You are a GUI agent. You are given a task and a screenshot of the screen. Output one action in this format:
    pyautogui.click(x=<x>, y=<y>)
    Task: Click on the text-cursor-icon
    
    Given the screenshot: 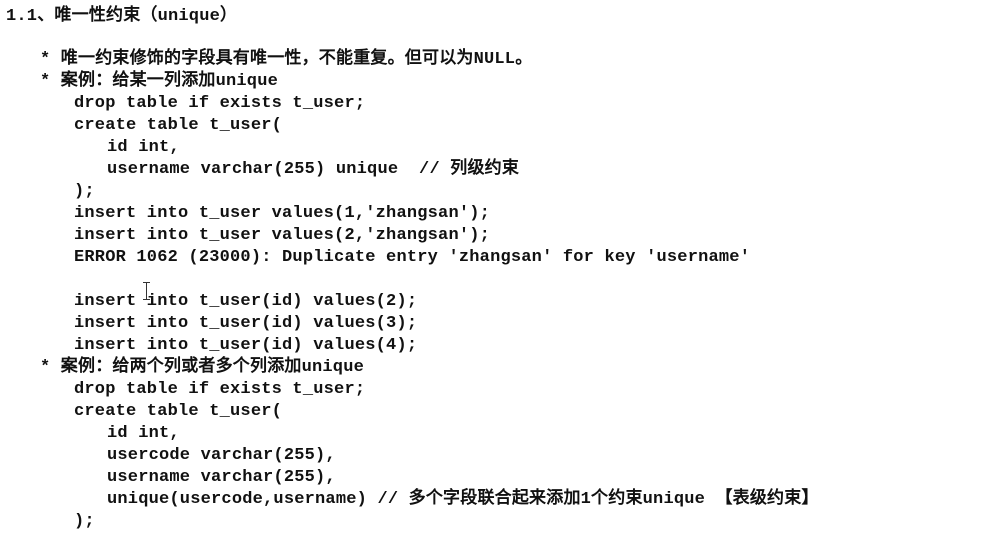 What is the action you would take?
    pyautogui.click(x=147, y=291)
    